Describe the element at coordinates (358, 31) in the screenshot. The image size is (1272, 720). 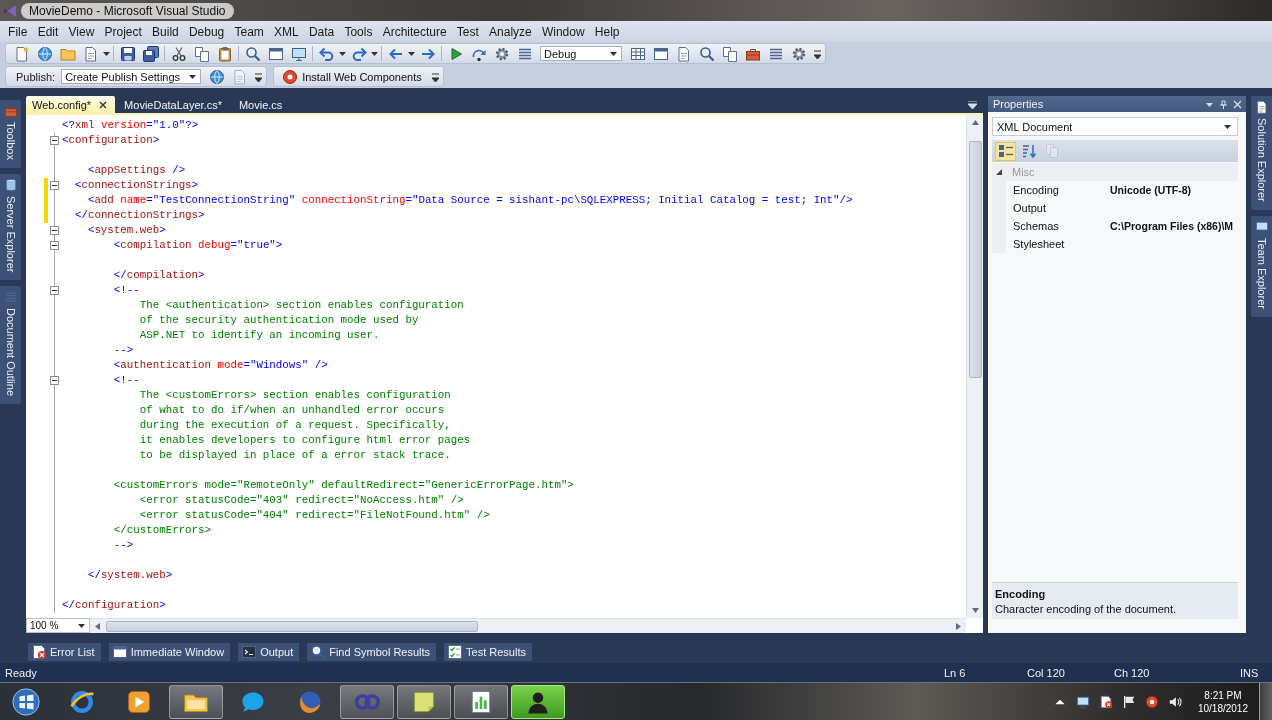
I see `menu-item: Tools` at that location.